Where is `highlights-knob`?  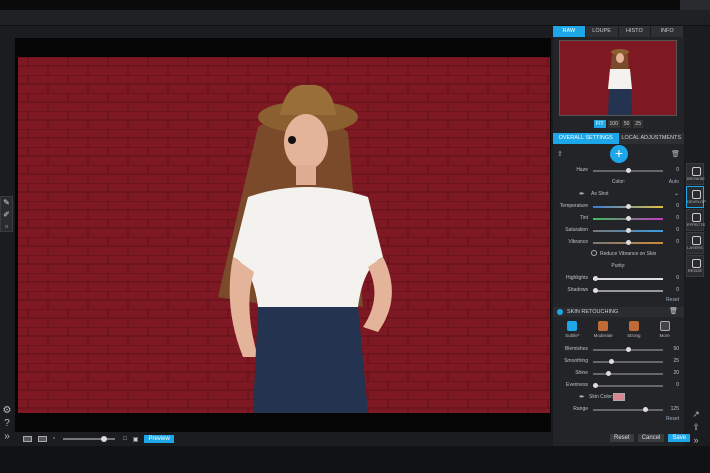 highlights-knob is located at coordinates (595, 278).